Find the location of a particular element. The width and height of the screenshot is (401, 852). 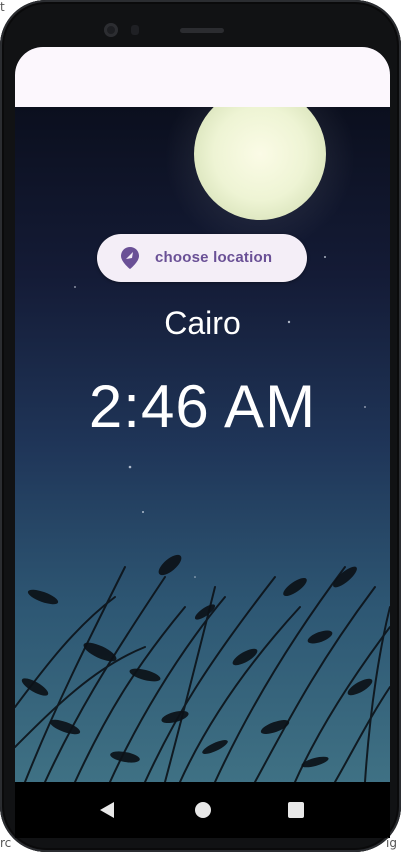

home-circle-icon is located at coordinates (203, 810).